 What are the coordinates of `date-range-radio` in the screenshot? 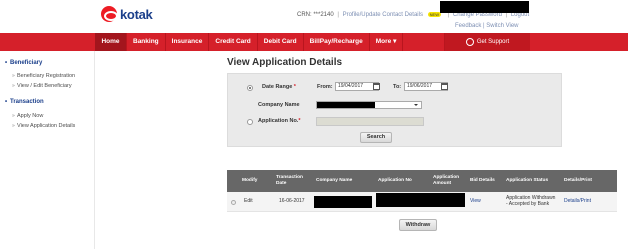 It's located at (250, 88).